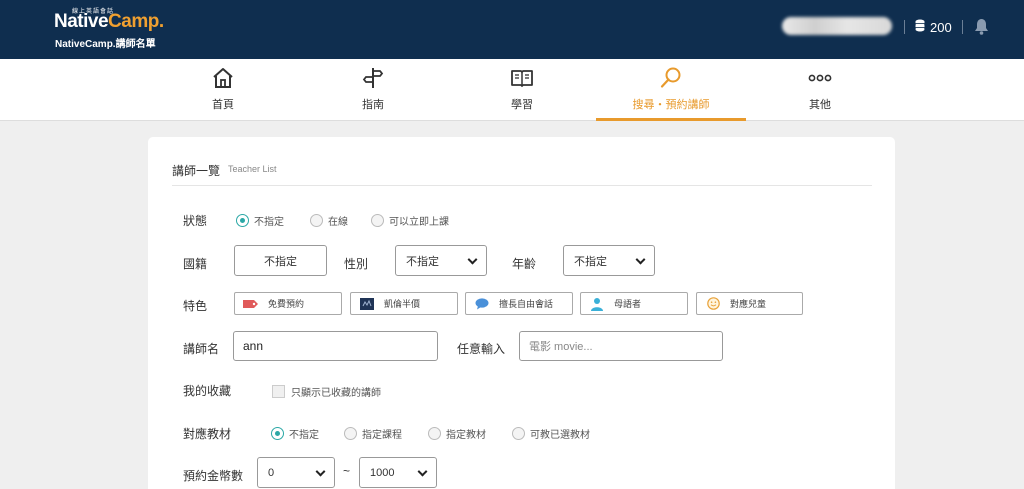  I want to click on card-title-en: Teacher List, so click(252, 169).